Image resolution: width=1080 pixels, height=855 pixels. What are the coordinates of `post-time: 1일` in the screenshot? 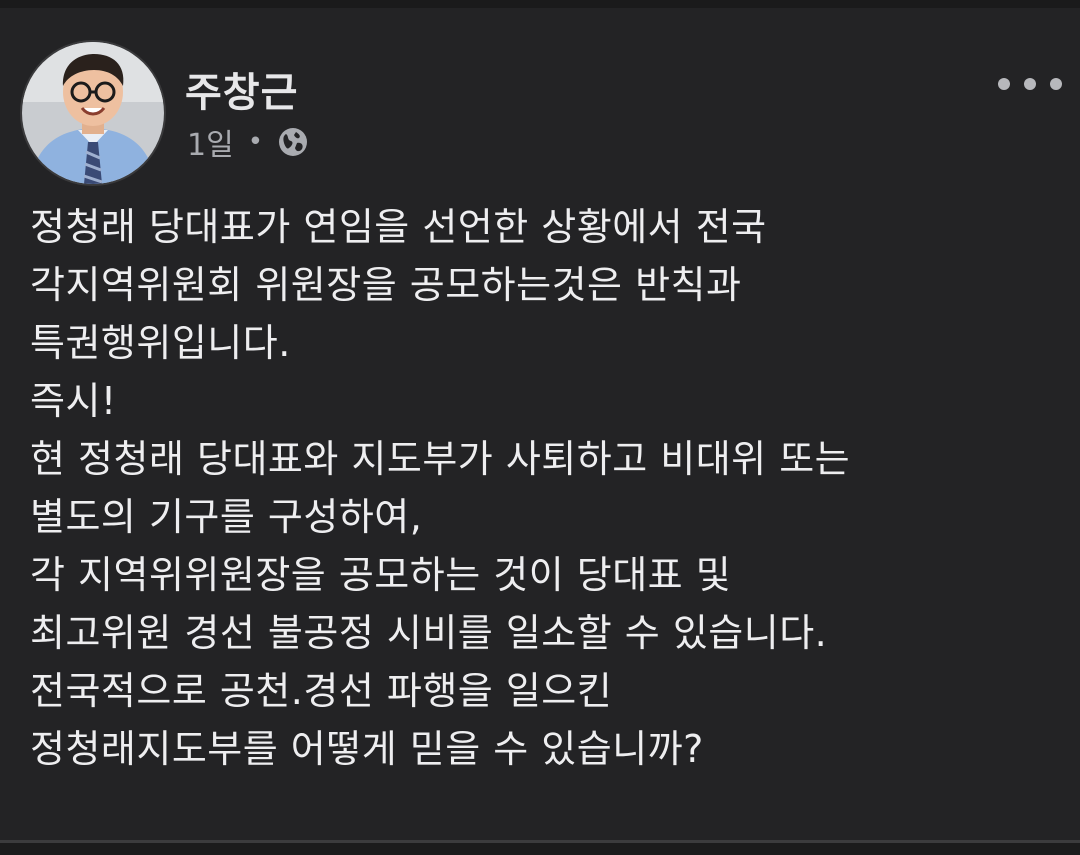 It's located at (210, 142).